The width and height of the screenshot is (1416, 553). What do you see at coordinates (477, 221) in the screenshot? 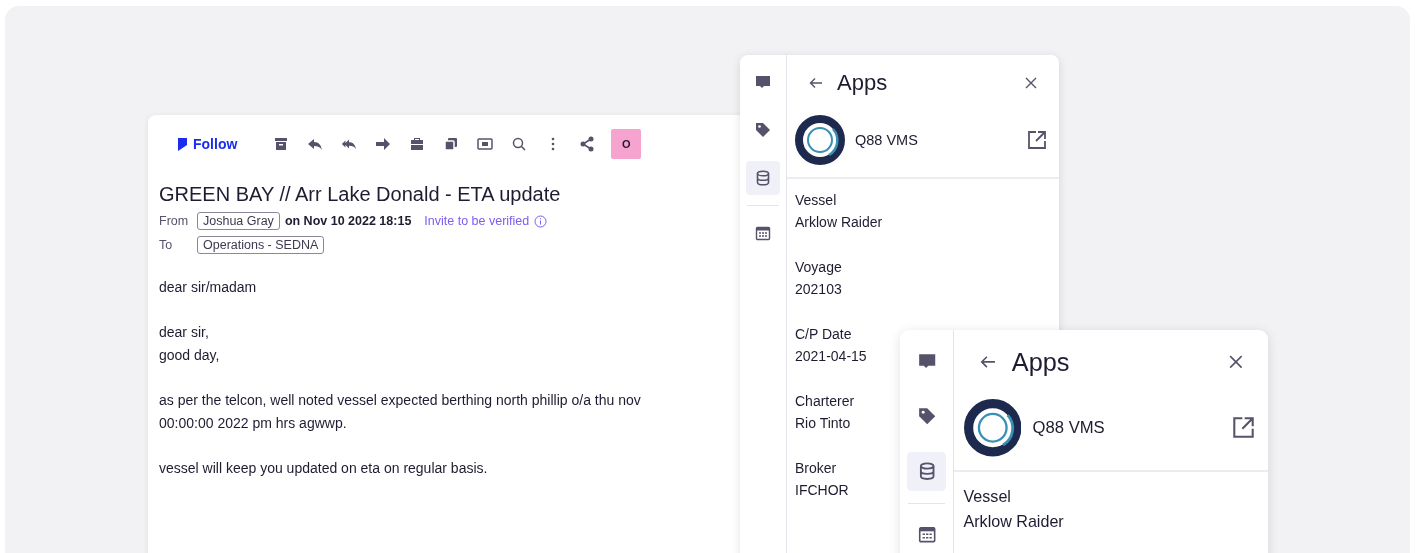
I see `verify-link: Invite to be verified` at bounding box center [477, 221].